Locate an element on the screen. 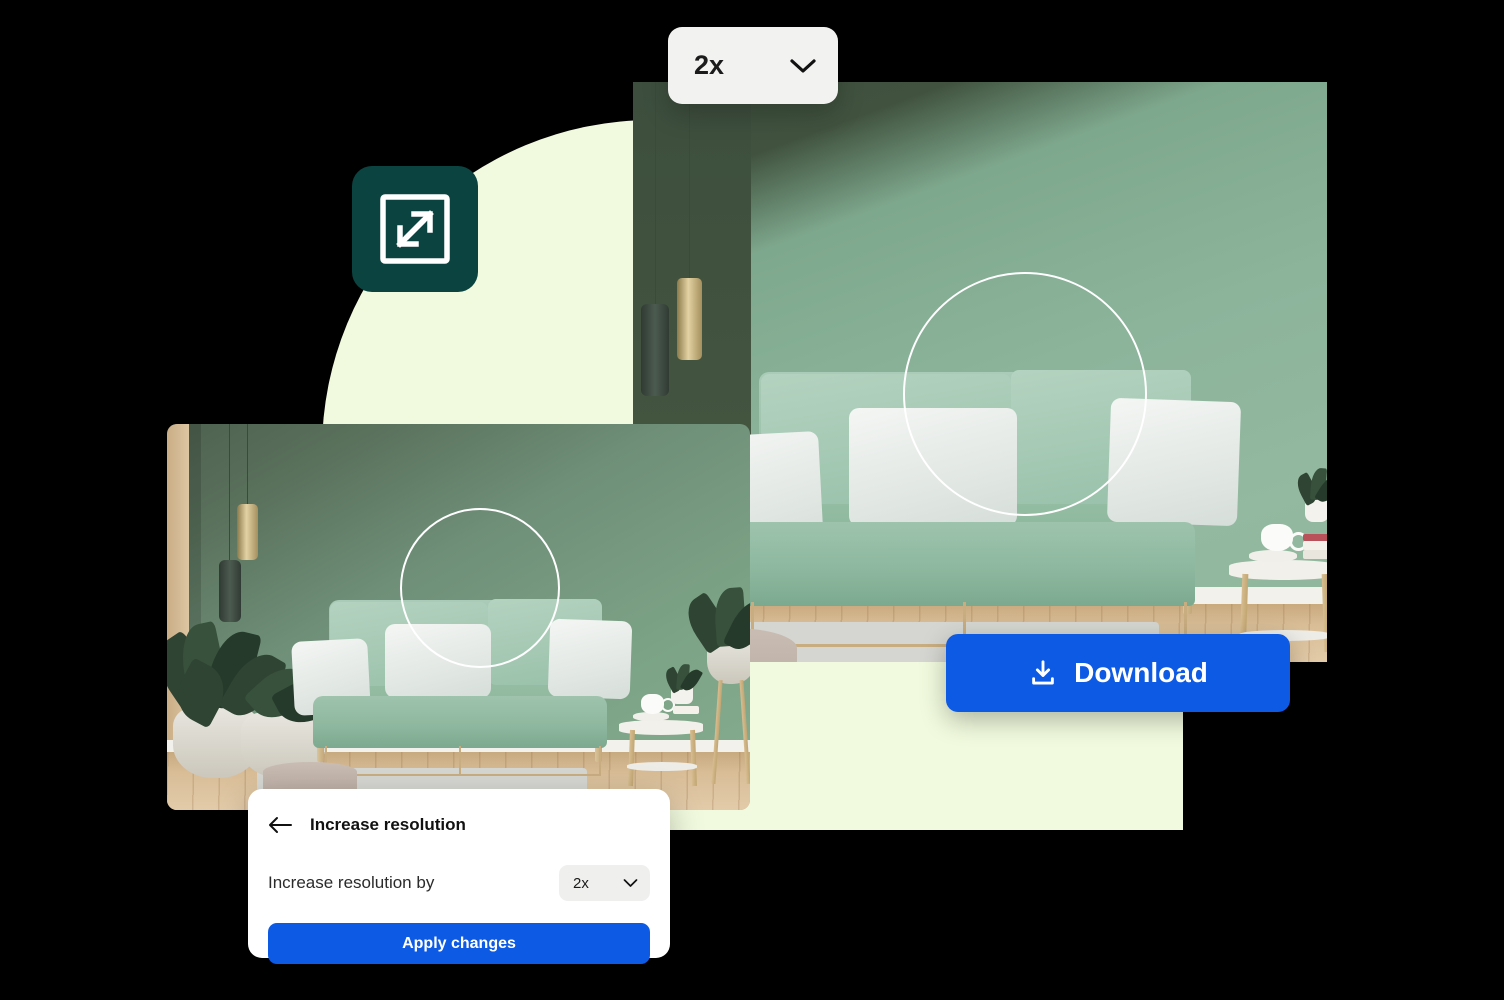 The width and height of the screenshot is (1504, 1000). resolution-factor-select: 2x is located at coordinates (604, 883).